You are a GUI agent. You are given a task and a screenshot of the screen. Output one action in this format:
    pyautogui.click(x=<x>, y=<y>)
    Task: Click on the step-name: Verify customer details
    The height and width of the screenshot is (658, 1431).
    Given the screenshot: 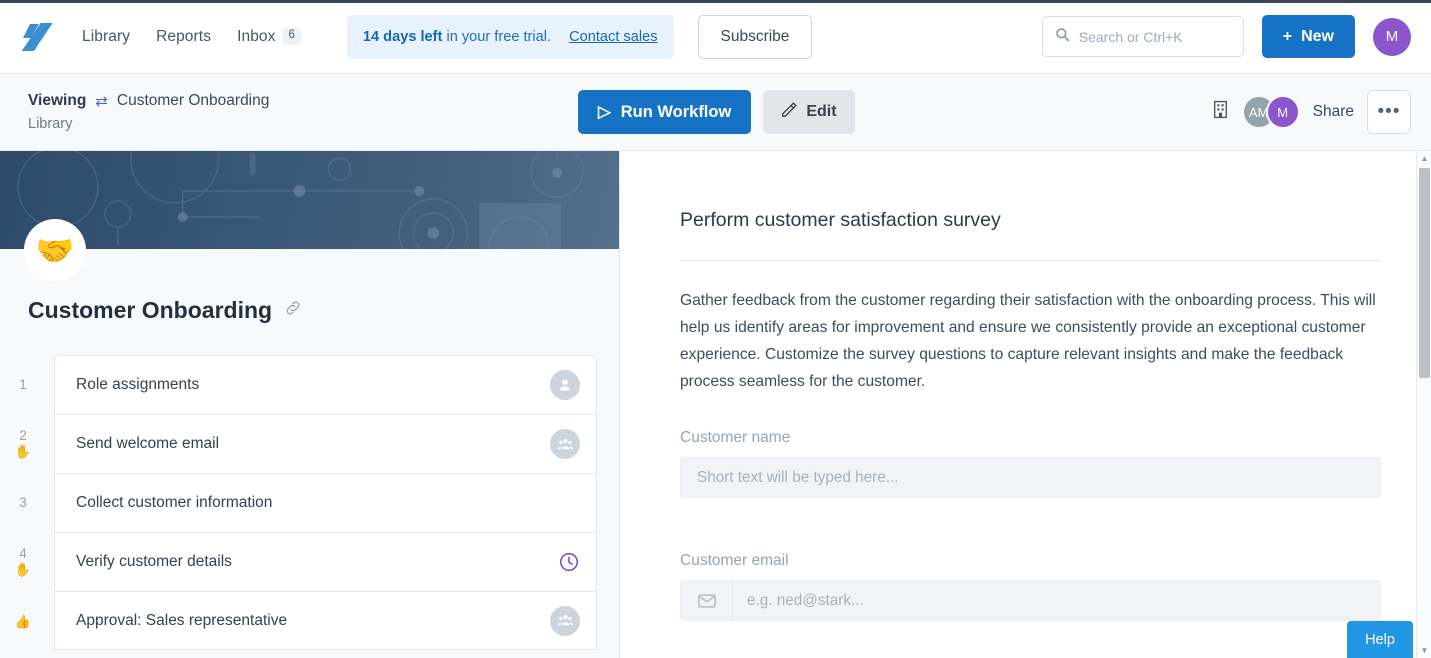 What is the action you would take?
    pyautogui.click(x=154, y=561)
    